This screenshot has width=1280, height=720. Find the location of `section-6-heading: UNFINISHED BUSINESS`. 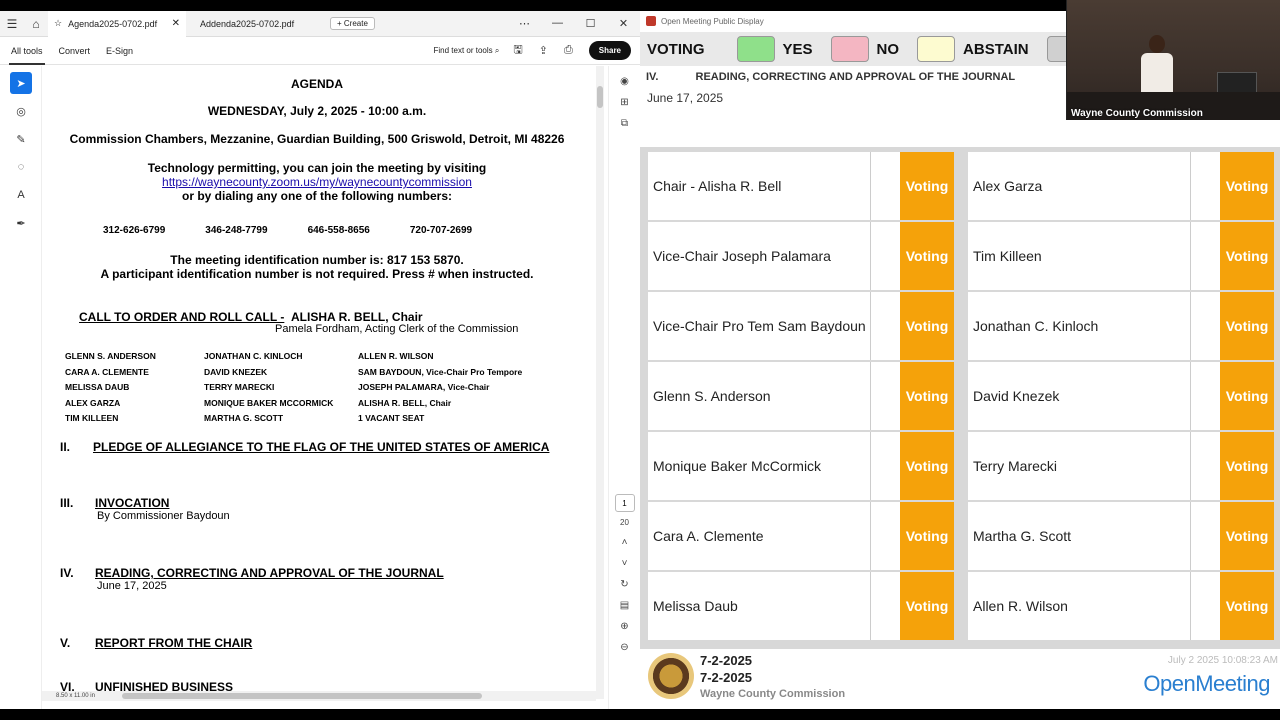

section-6-heading: UNFINISHED BUSINESS is located at coordinates (164, 685).